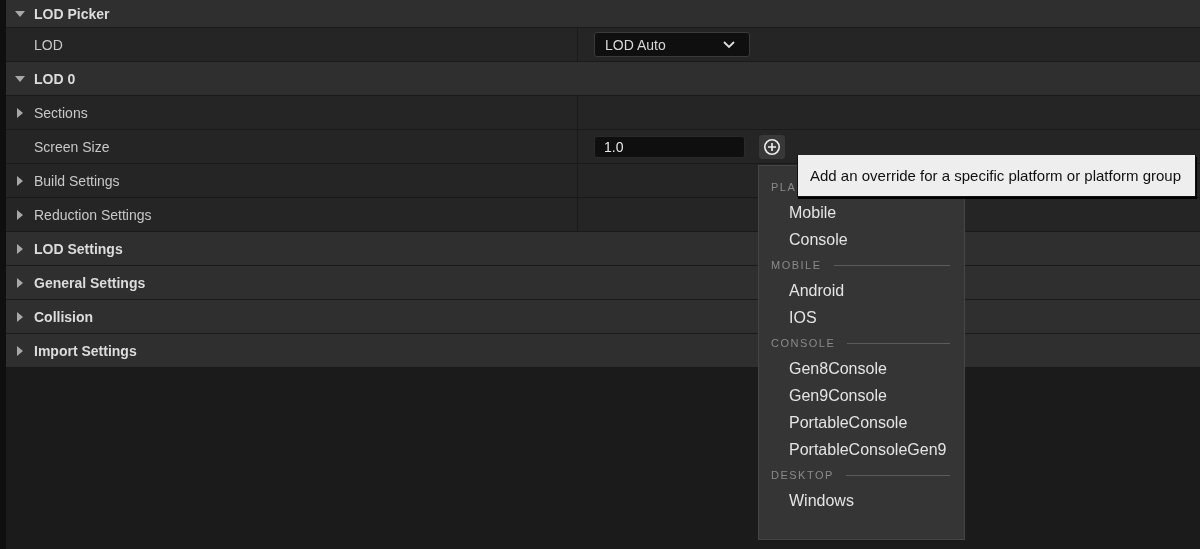 Image resolution: width=1200 pixels, height=549 pixels. Describe the element at coordinates (93, 214) in the screenshot. I see `row-label: Reduction Settings` at that location.